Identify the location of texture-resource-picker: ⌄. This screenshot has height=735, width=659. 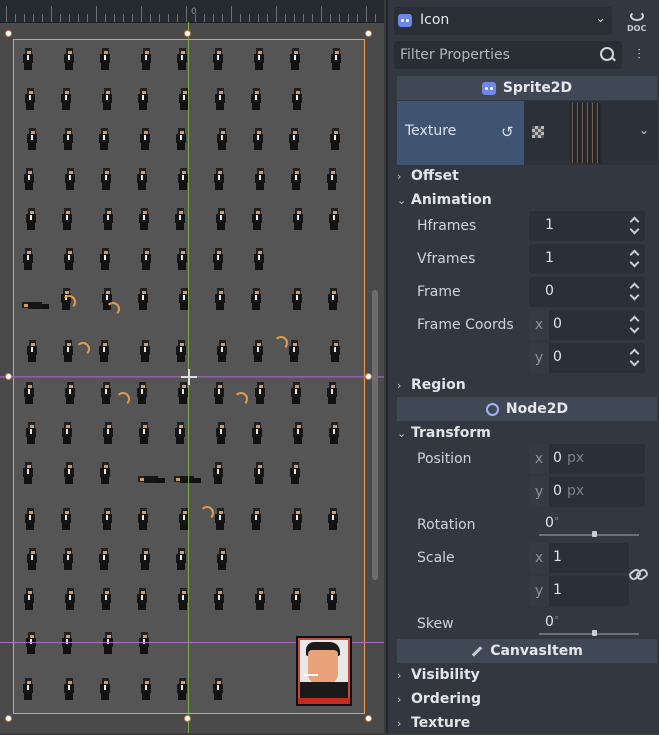
(590, 133).